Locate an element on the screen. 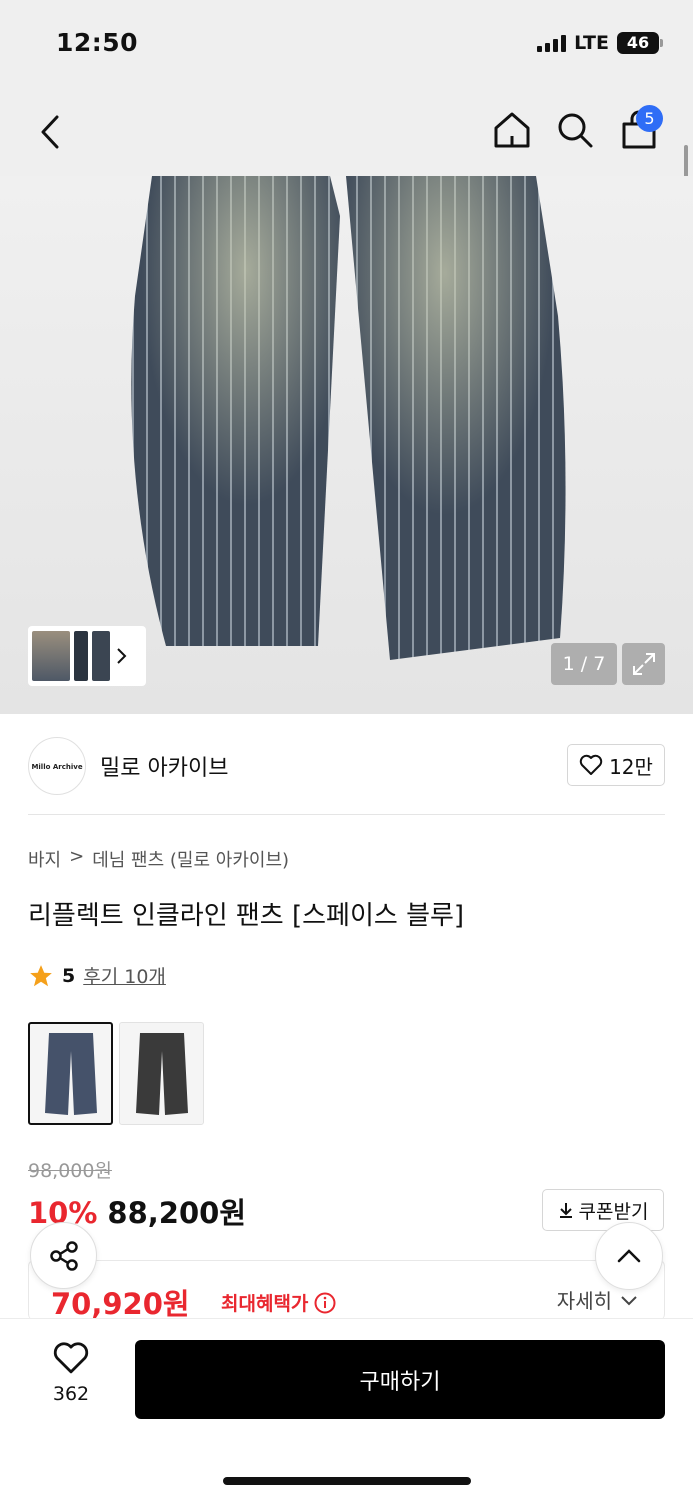 The height and width of the screenshot is (1500, 693). search-button is located at coordinates (575, 130).